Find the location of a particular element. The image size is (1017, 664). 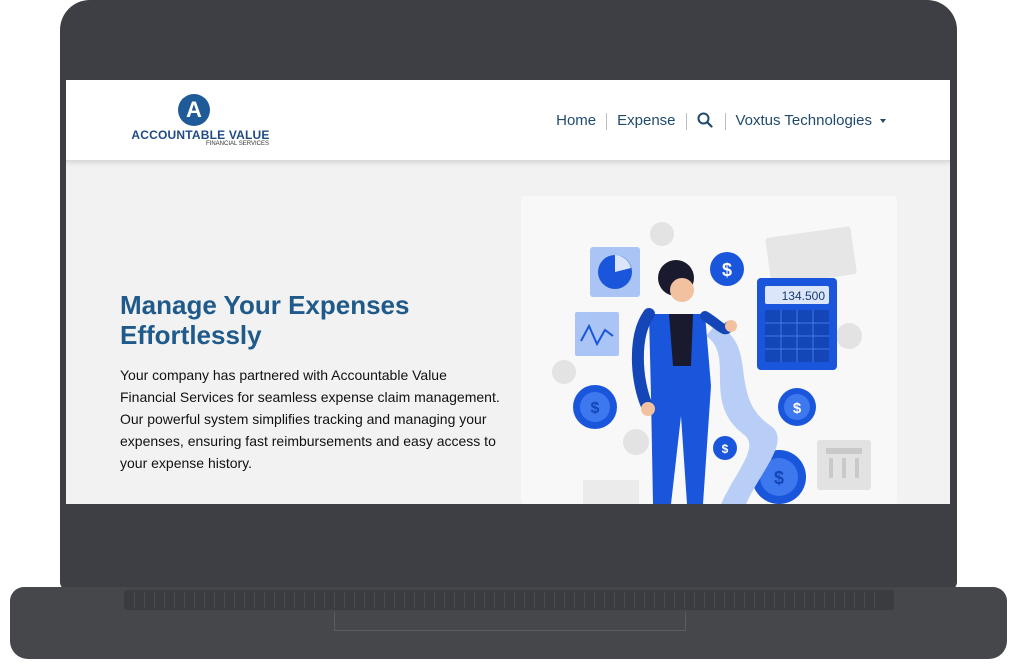

company-dropdown: Voxtus Technologies is located at coordinates (811, 121).